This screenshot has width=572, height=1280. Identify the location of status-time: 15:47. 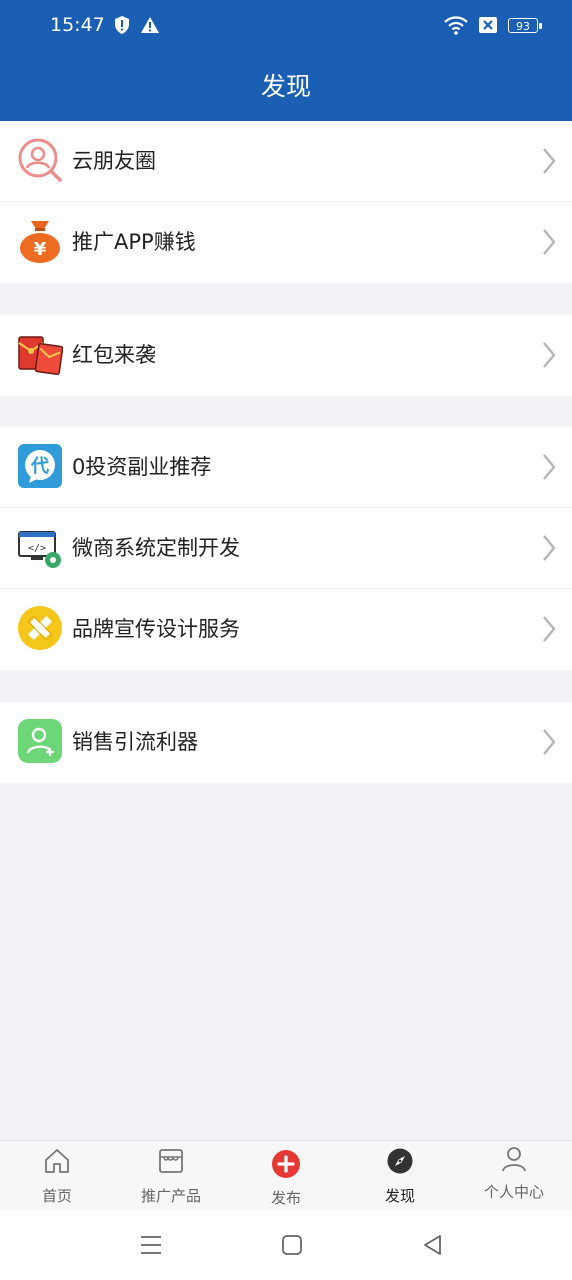
(77, 25).